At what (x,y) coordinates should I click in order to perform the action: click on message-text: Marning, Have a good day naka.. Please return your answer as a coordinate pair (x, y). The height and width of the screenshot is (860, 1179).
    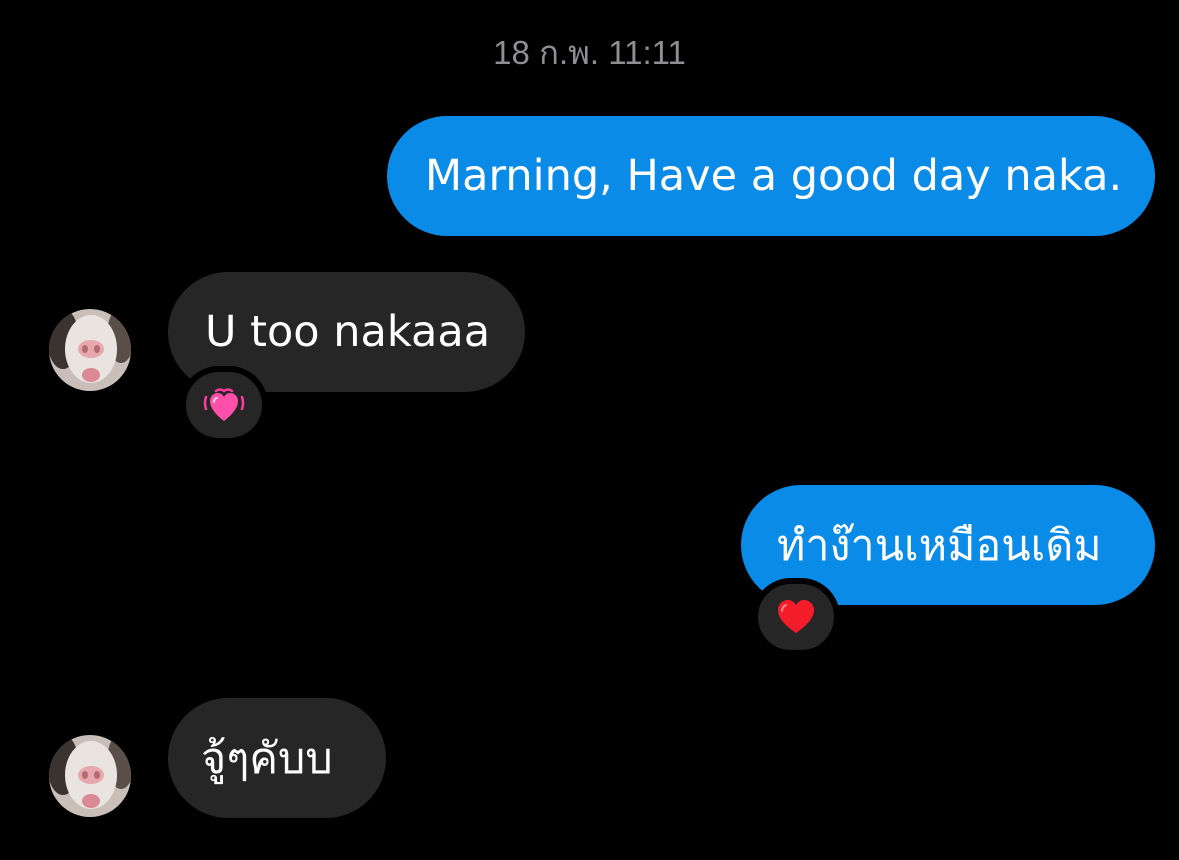
    Looking at the image, I should click on (774, 176).